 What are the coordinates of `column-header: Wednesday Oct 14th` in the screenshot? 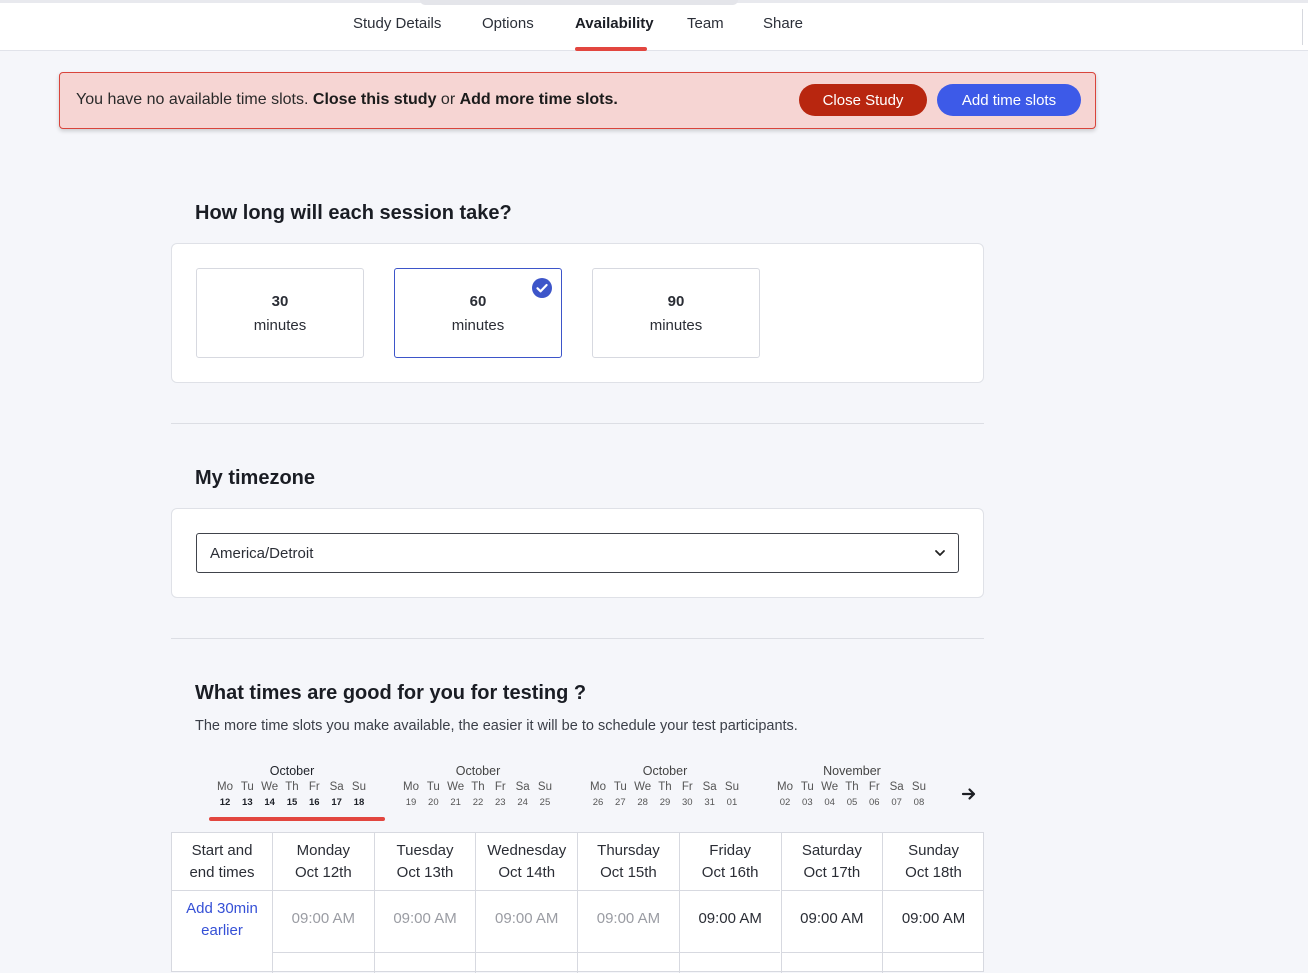 It's located at (527, 862).